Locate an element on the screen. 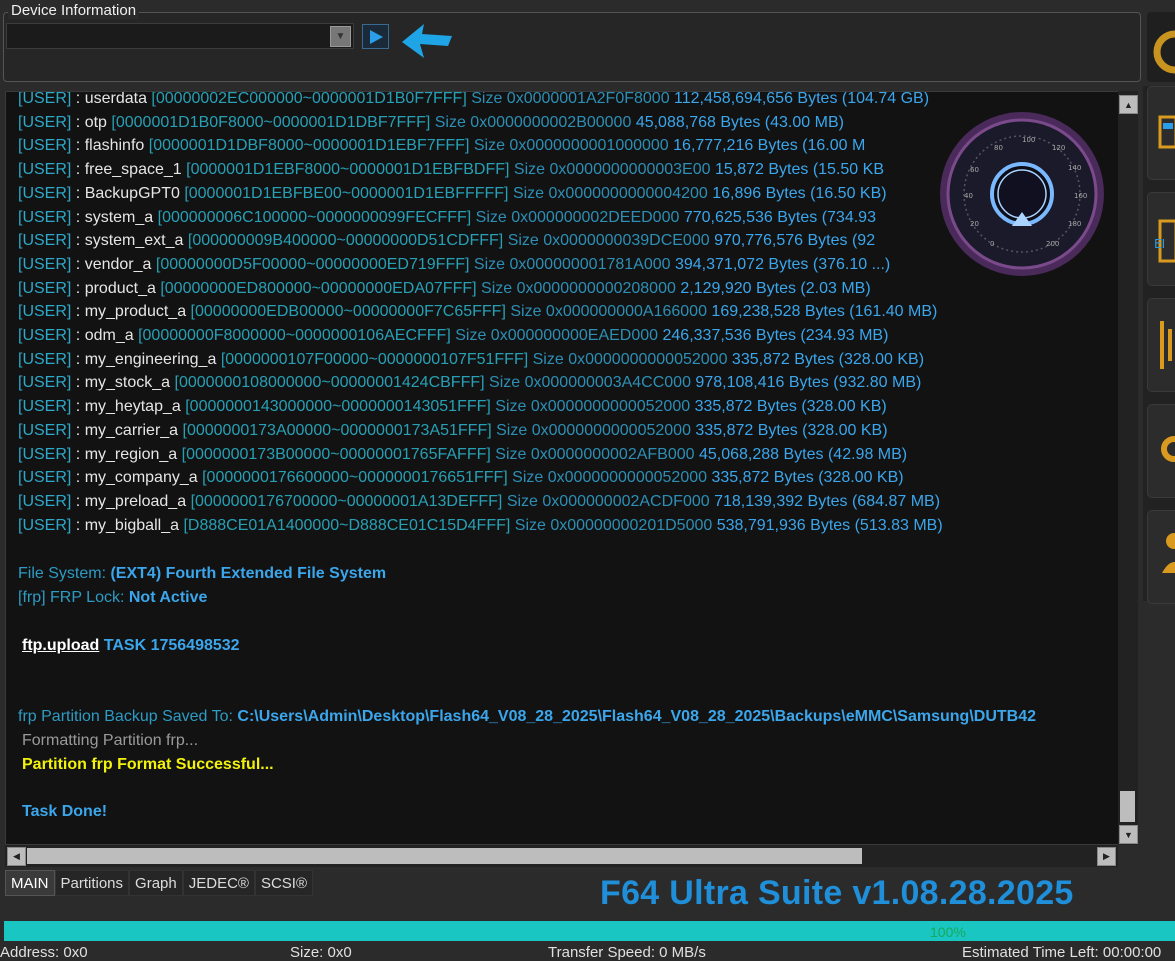 This screenshot has width=1175, height=961. partition-range: [0000000108000000~00000001424CBFFF] is located at coordinates (329, 383).